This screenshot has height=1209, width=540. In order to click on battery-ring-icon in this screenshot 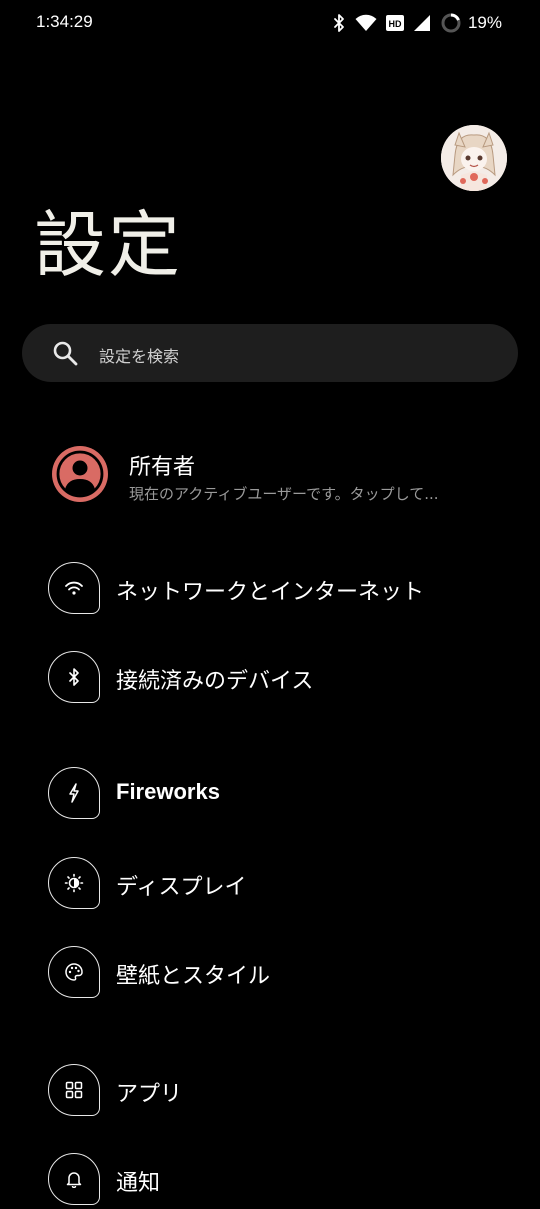, I will do `click(451, 23)`.